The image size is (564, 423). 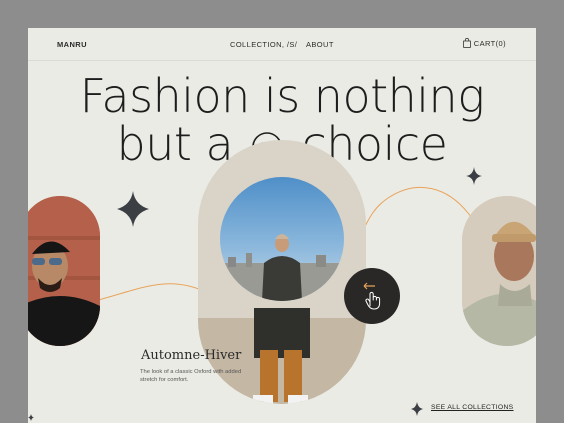 What do you see at coordinates (191, 355) in the screenshot?
I see `collection-title: Automne-Hiver` at bounding box center [191, 355].